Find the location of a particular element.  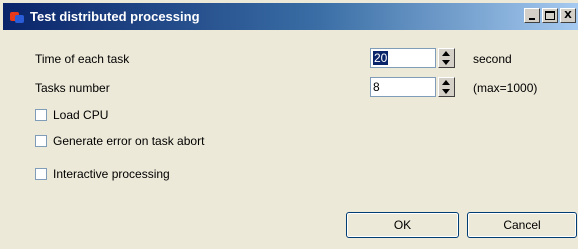

app-icon is located at coordinates (17, 17).